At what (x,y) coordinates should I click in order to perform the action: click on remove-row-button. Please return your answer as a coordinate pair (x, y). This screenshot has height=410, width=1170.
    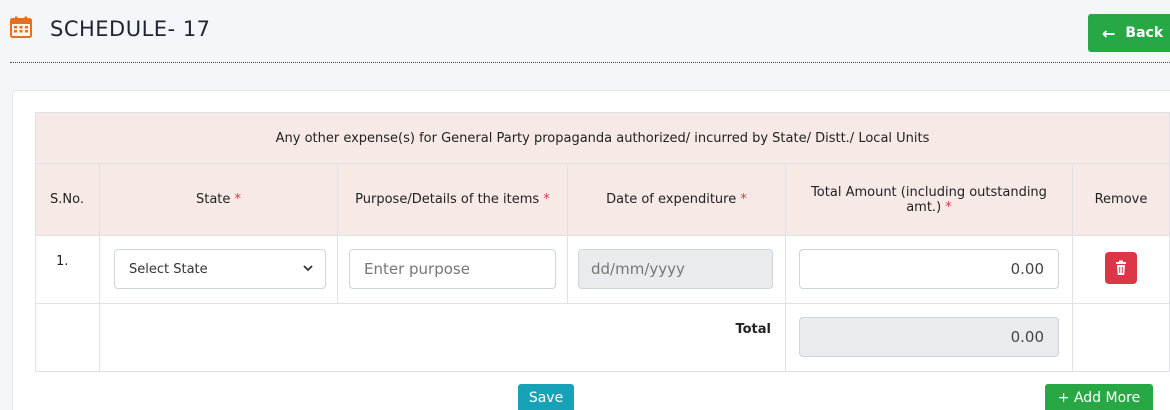
    Looking at the image, I should click on (1121, 268).